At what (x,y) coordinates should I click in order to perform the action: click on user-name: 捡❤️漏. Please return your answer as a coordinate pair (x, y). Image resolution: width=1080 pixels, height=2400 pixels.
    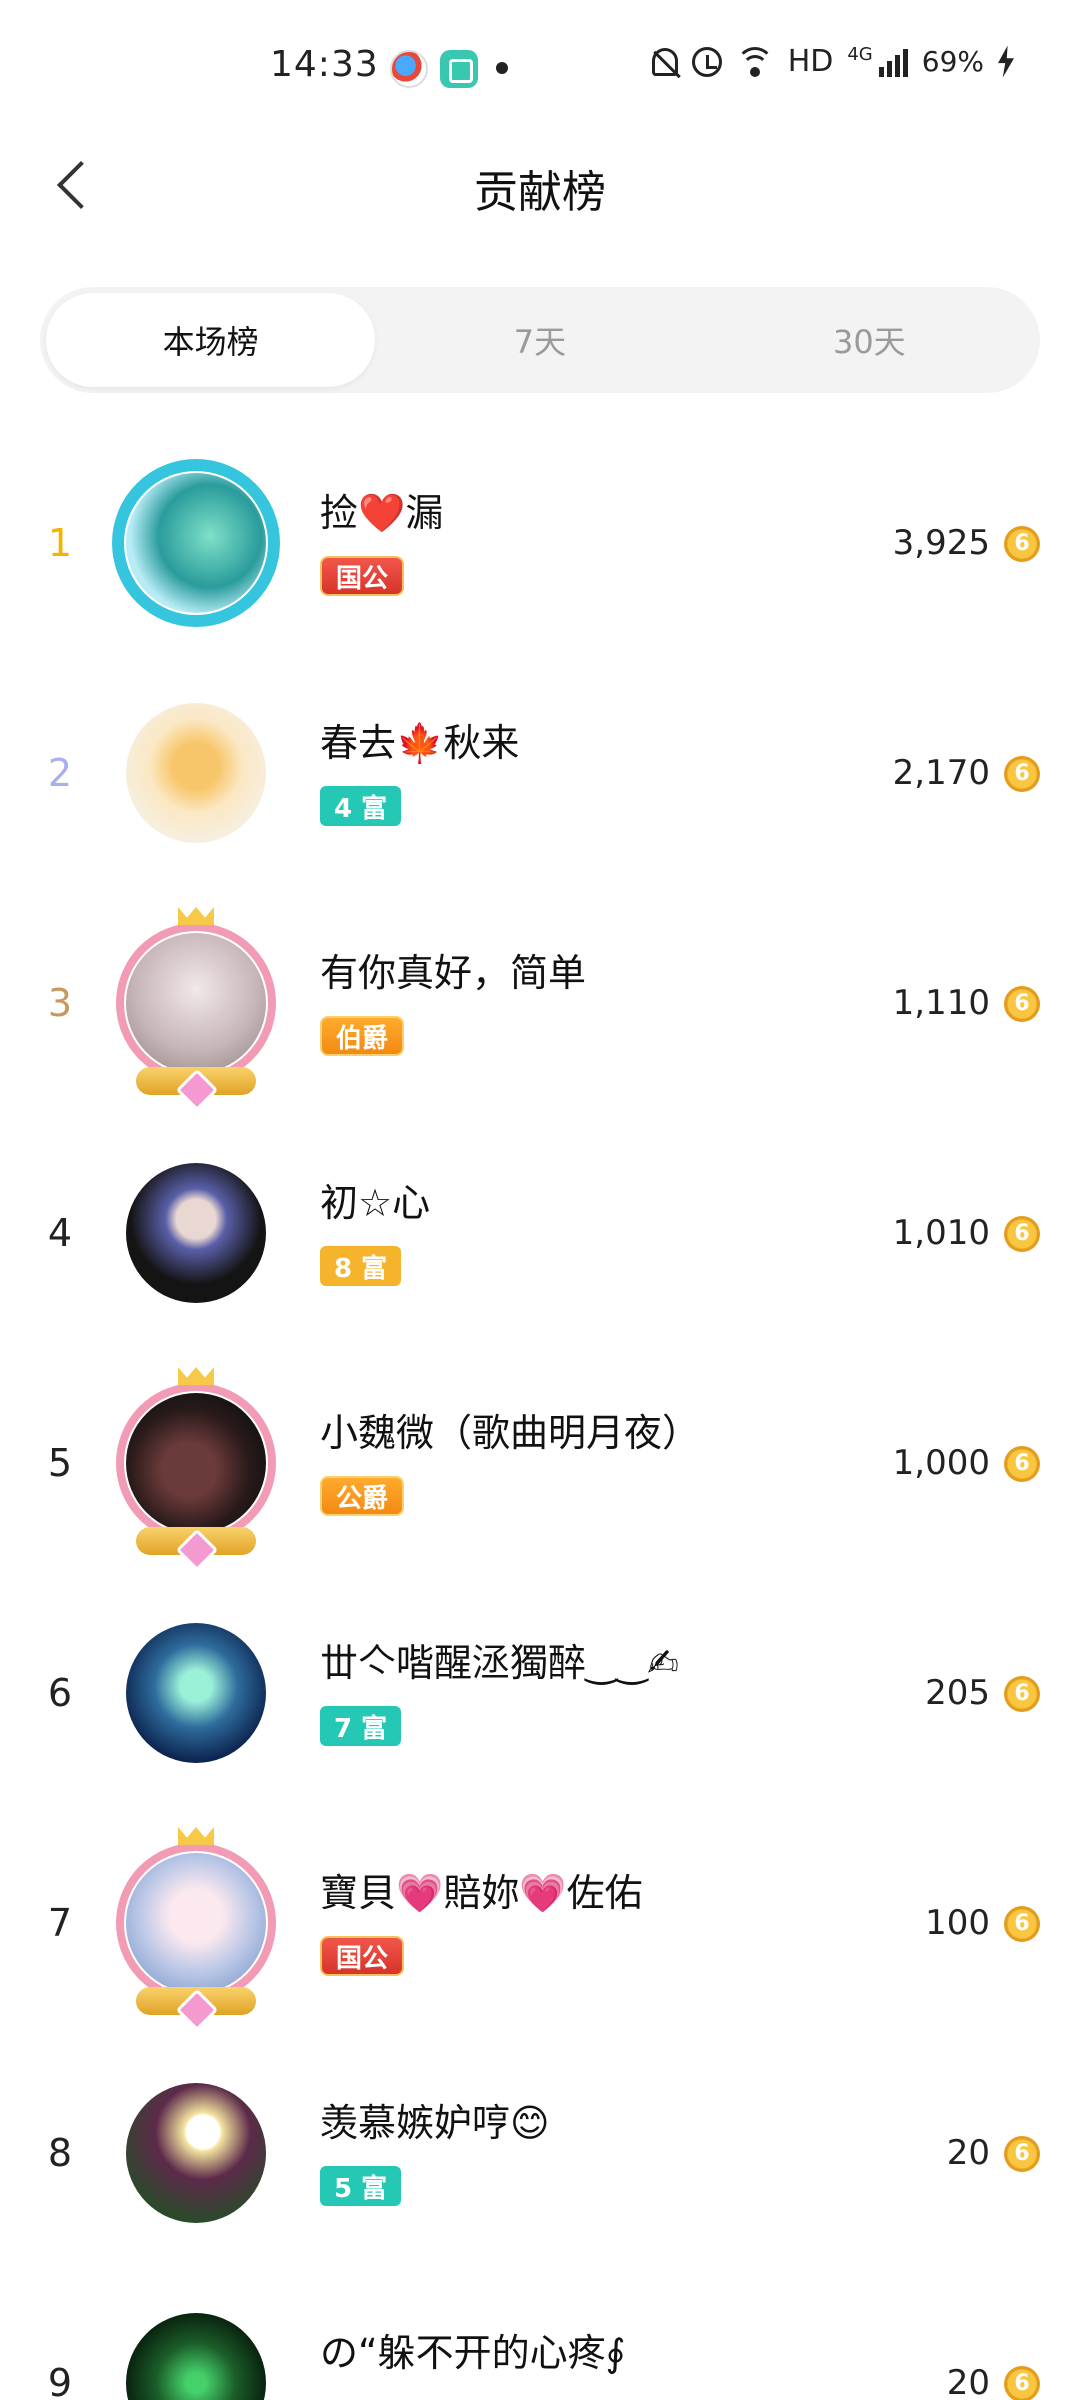
    Looking at the image, I should click on (382, 513).